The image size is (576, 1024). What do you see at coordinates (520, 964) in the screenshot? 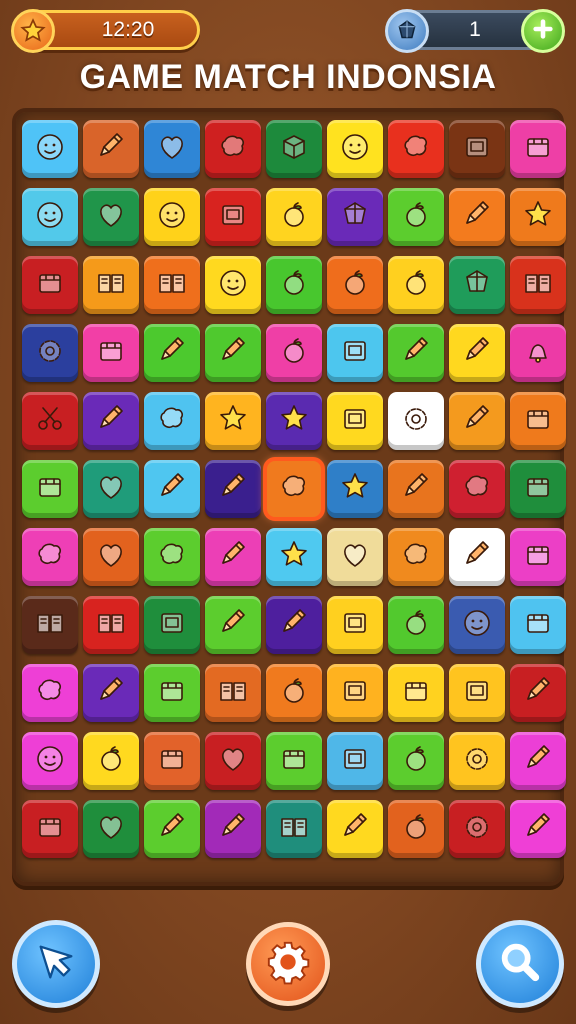
I see `search-button` at bounding box center [520, 964].